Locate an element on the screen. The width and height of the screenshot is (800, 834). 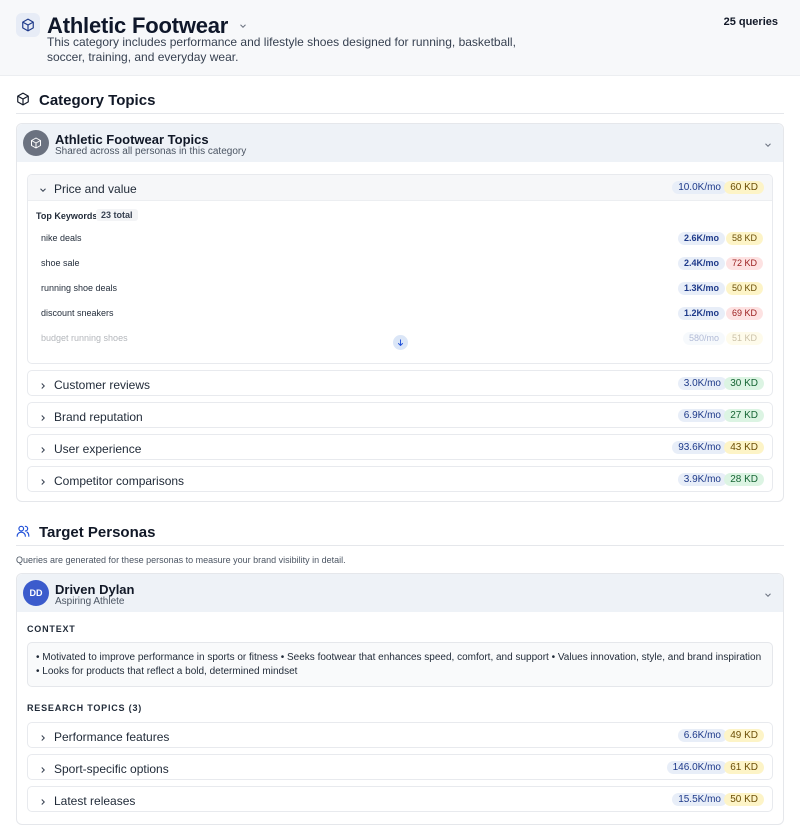
keyword-row: shoe sale 2.4K/mo 72 KD is located at coordinates (402, 264).